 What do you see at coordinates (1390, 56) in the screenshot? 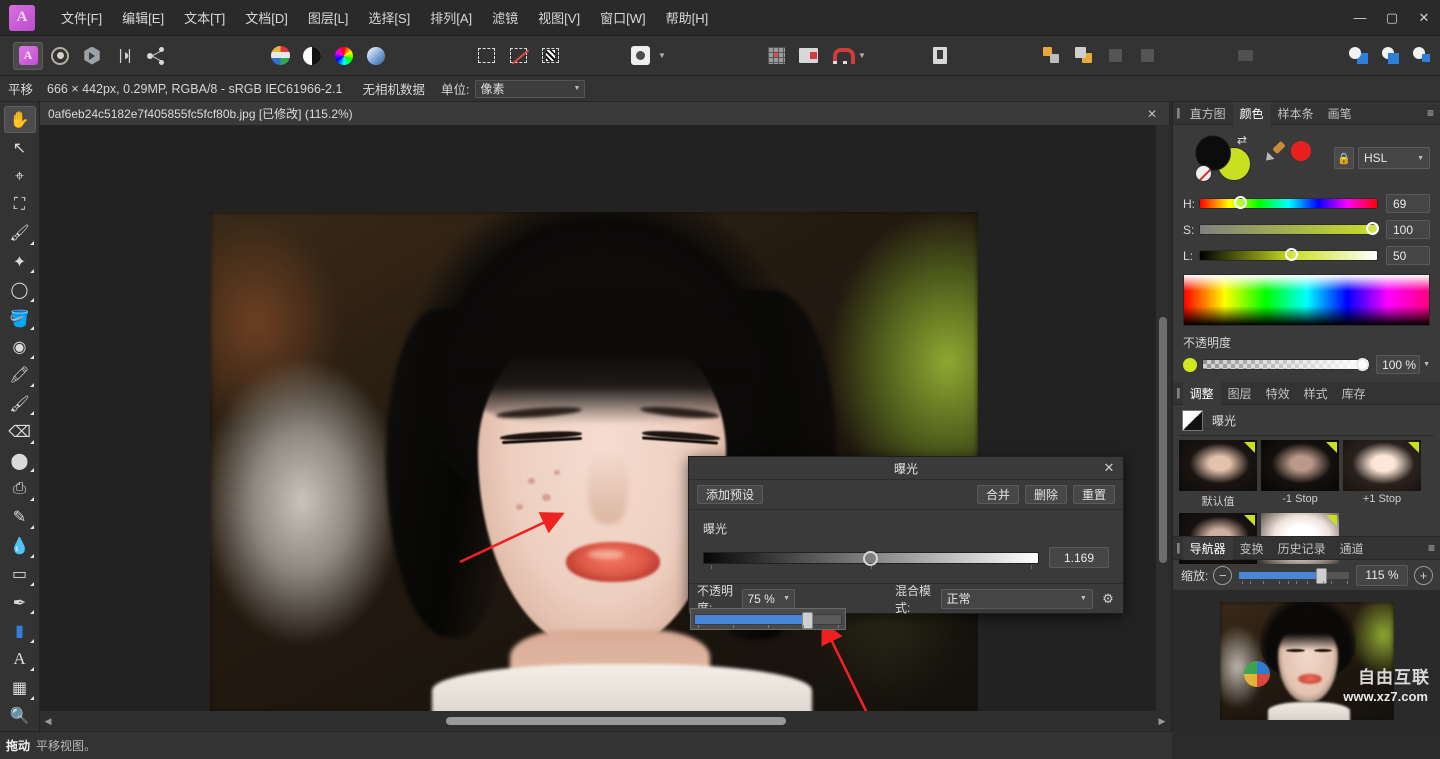
I see `subtract-shape-icon` at bounding box center [1390, 56].